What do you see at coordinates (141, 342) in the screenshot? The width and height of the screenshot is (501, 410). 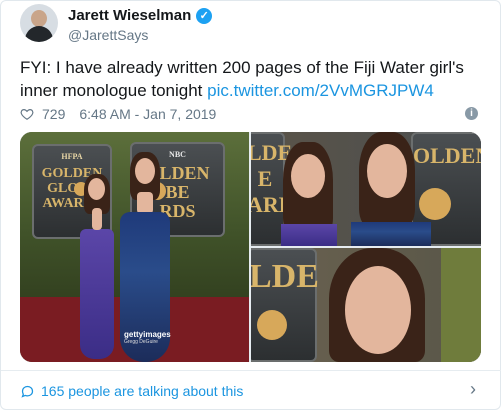 I see `getty-credit: Gregg DeGuire` at bounding box center [141, 342].